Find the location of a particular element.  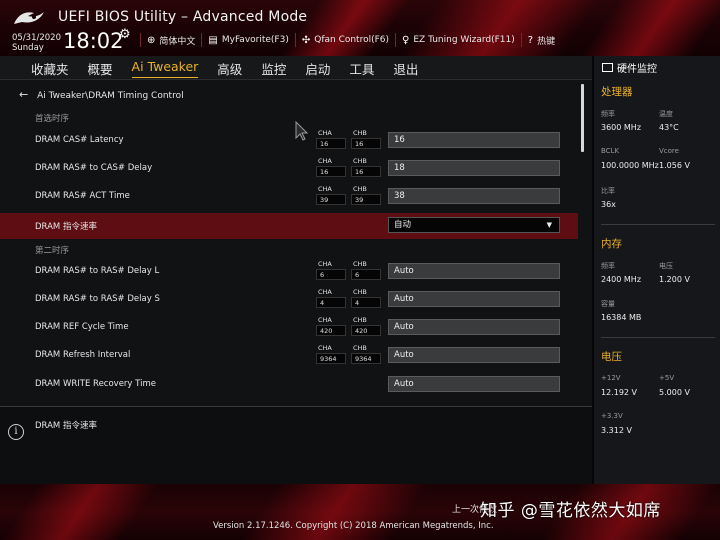

setting-label: DRAM Refresh Interval is located at coordinates (83, 355).